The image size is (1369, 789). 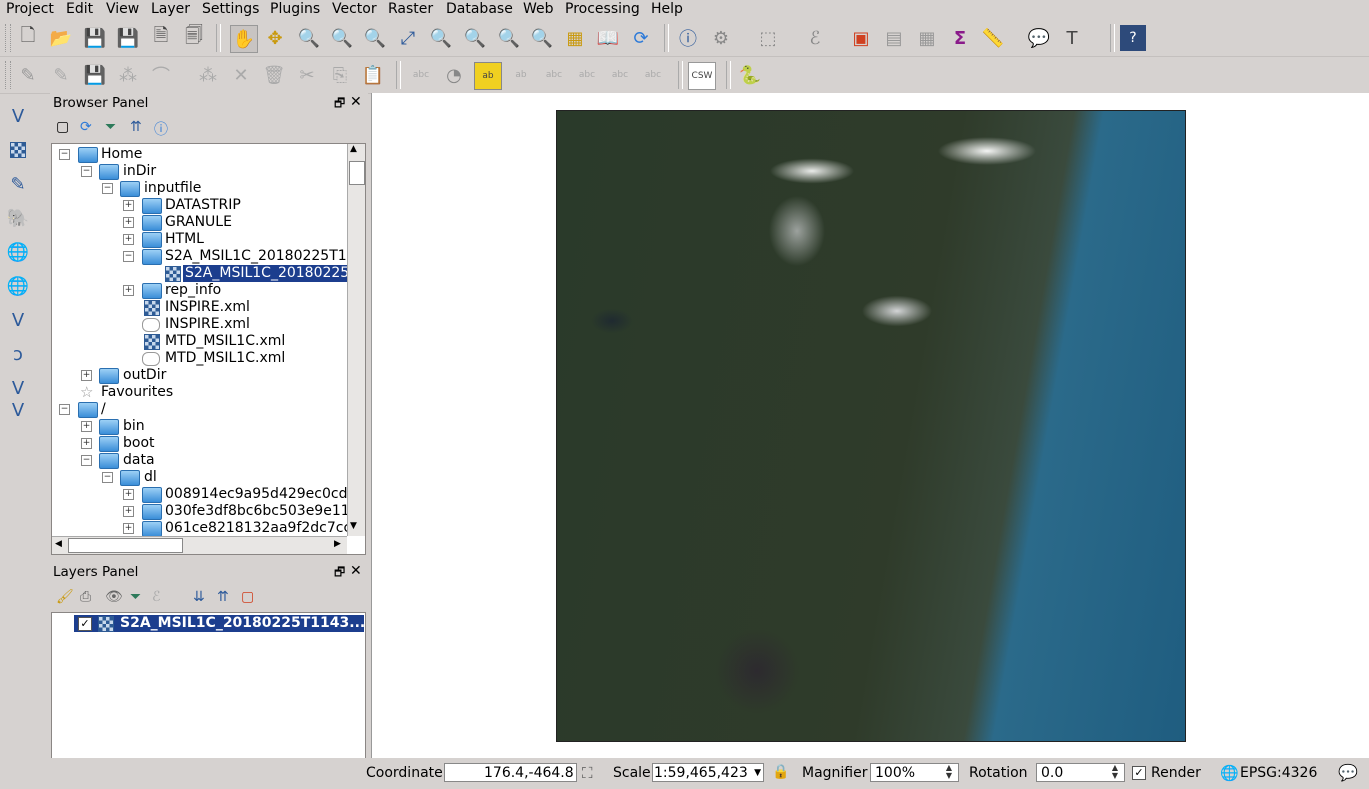 I want to click on scroll-thumb, so click(x=125, y=545).